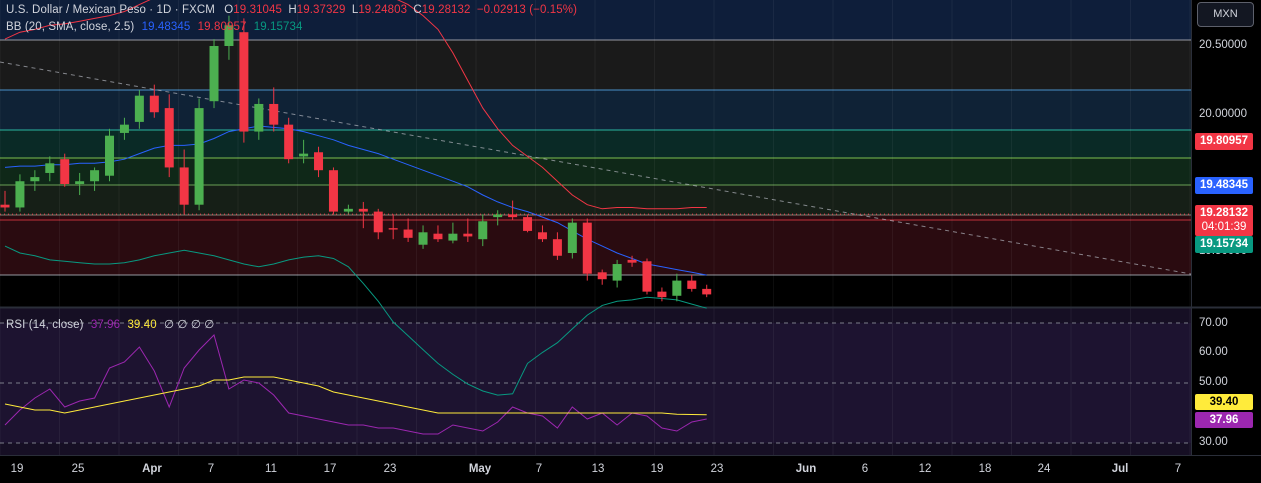 The width and height of the screenshot is (1261, 483). Describe the element at coordinates (383, 10) in the screenshot. I see `low-value: 19.24803` at that location.